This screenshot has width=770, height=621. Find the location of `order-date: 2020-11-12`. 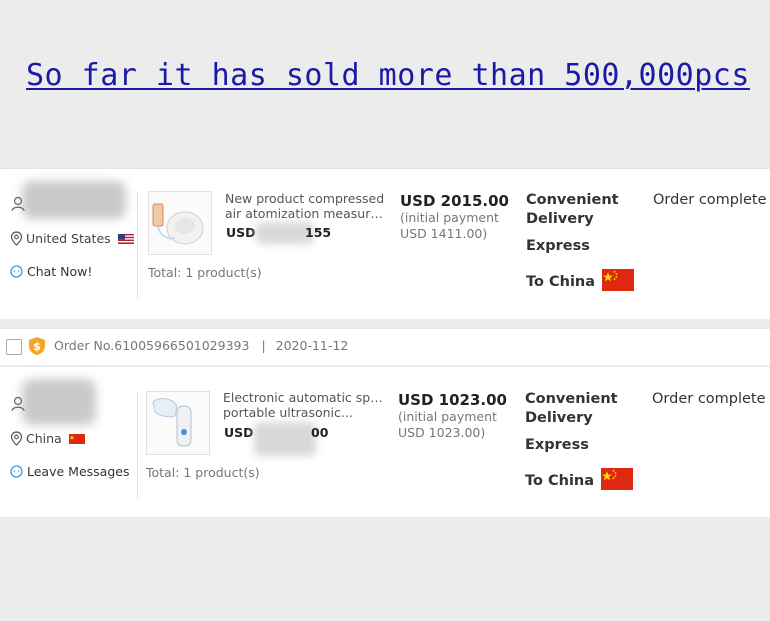

order-date: 2020-11-12 is located at coordinates (312, 345).